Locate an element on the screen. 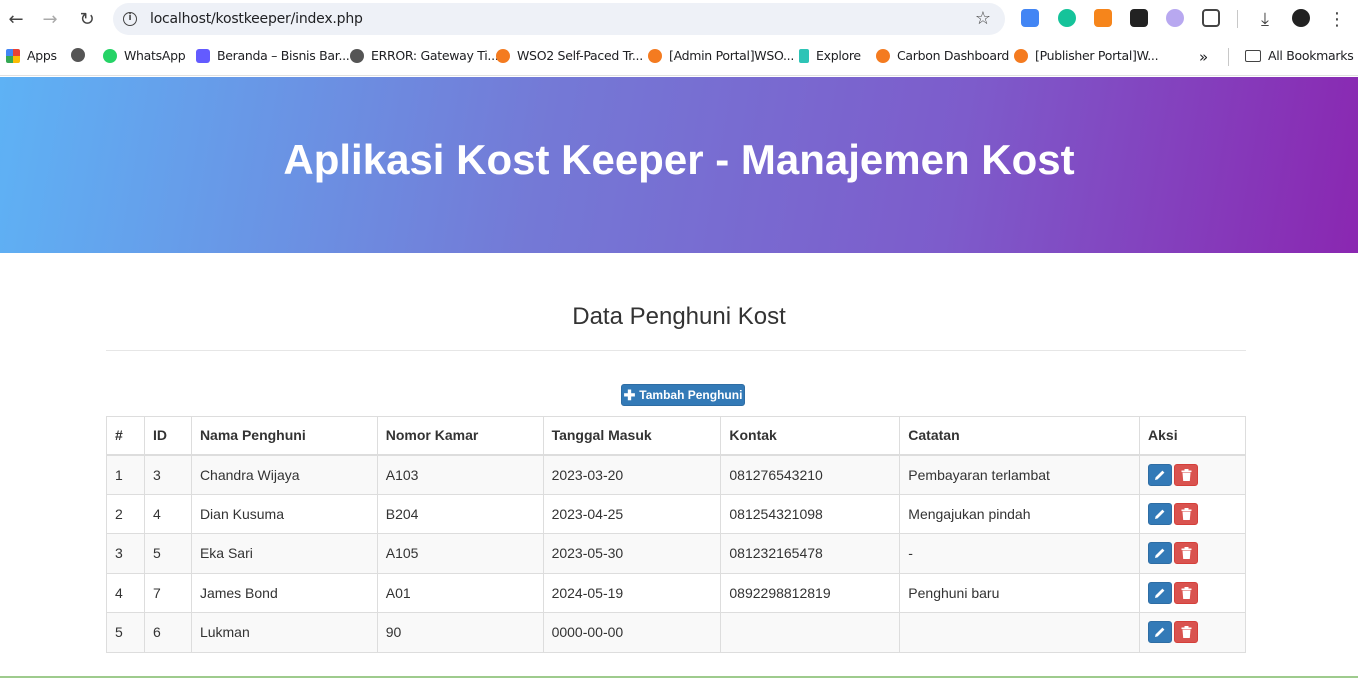  cell-catatan: Penghuni baru is located at coordinates (1020, 592).